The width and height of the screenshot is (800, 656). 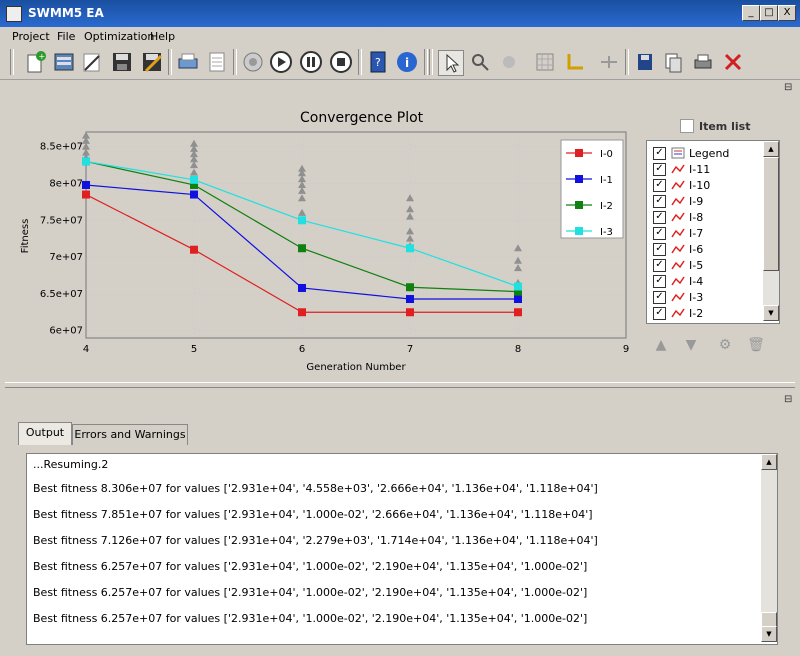 What do you see at coordinates (661, 345) in the screenshot?
I see `move-up-icon: ▲` at bounding box center [661, 345].